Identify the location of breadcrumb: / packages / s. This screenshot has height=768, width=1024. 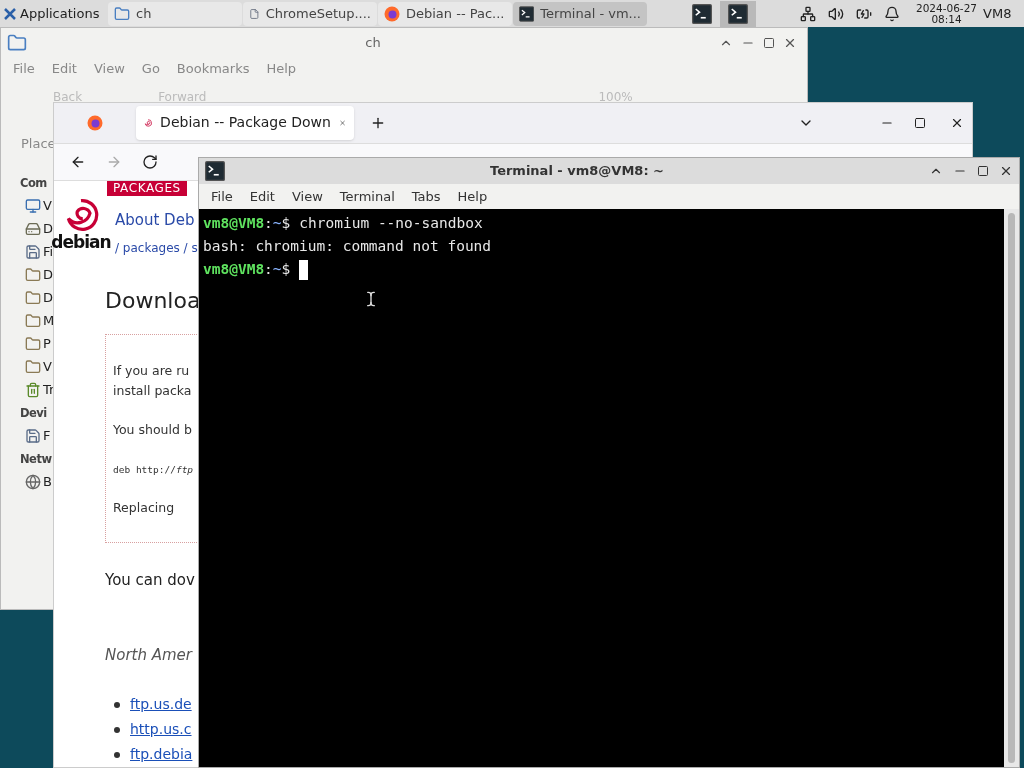
(156, 248).